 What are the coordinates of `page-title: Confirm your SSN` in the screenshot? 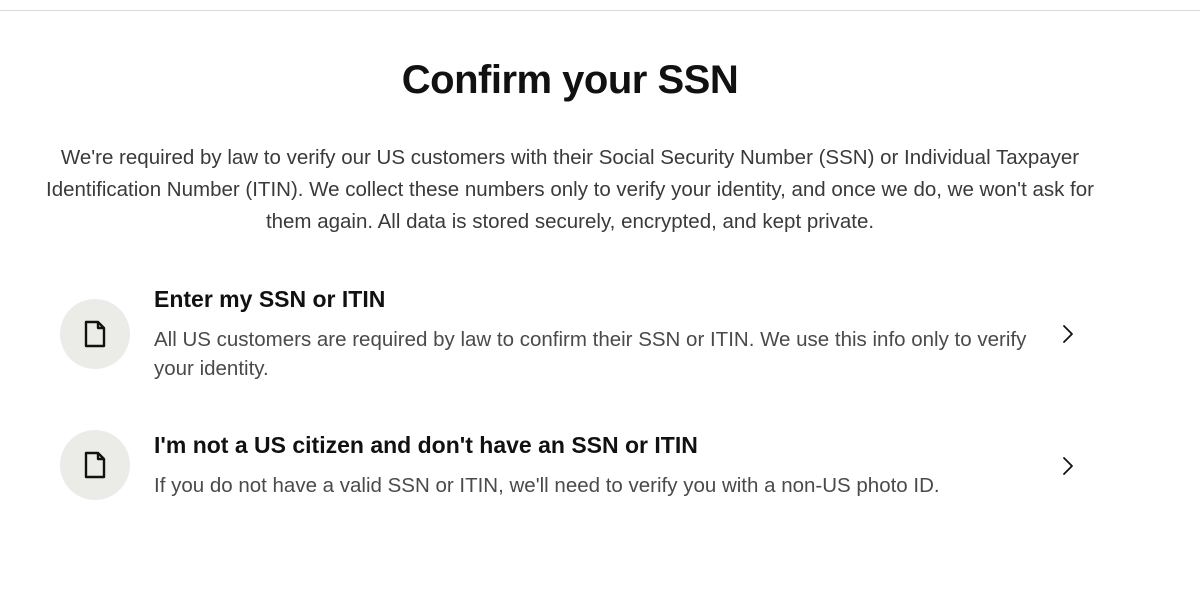 It's located at (570, 80).